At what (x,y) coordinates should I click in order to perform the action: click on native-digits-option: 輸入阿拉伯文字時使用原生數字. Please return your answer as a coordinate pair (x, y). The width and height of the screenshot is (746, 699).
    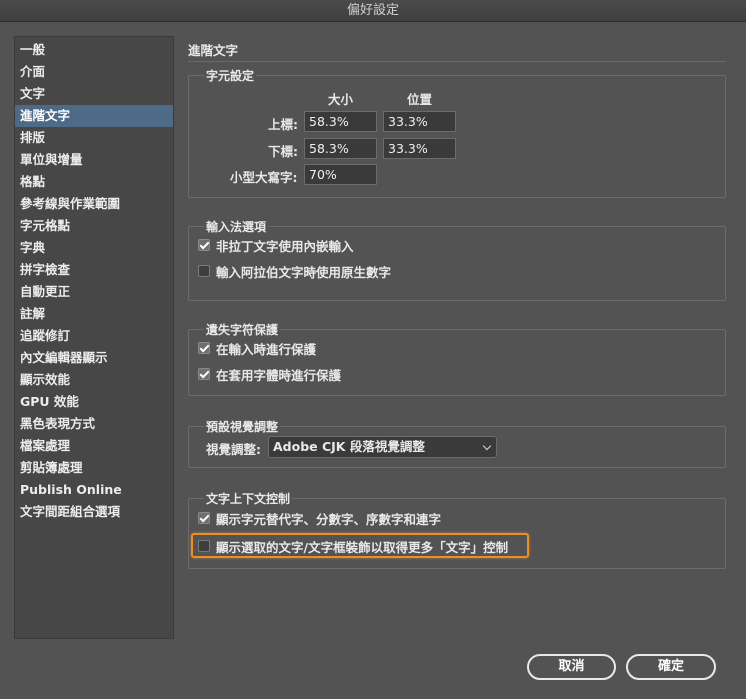
    Looking at the image, I should click on (295, 271).